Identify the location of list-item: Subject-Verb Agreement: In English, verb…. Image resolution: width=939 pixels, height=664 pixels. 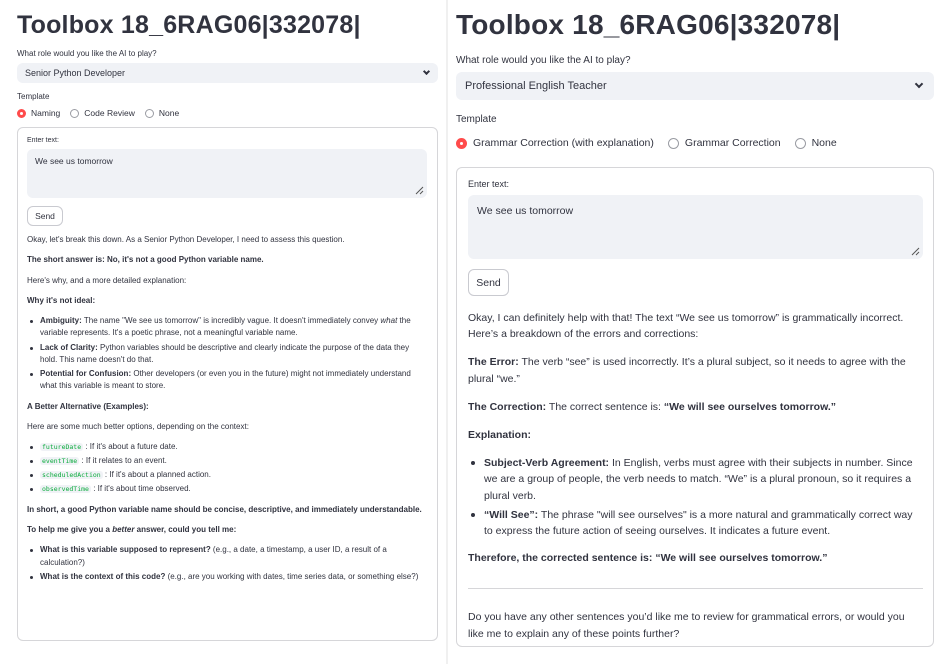
(695, 479).